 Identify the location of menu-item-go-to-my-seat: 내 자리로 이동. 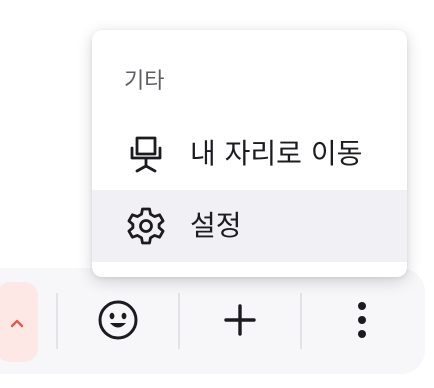
(249, 154).